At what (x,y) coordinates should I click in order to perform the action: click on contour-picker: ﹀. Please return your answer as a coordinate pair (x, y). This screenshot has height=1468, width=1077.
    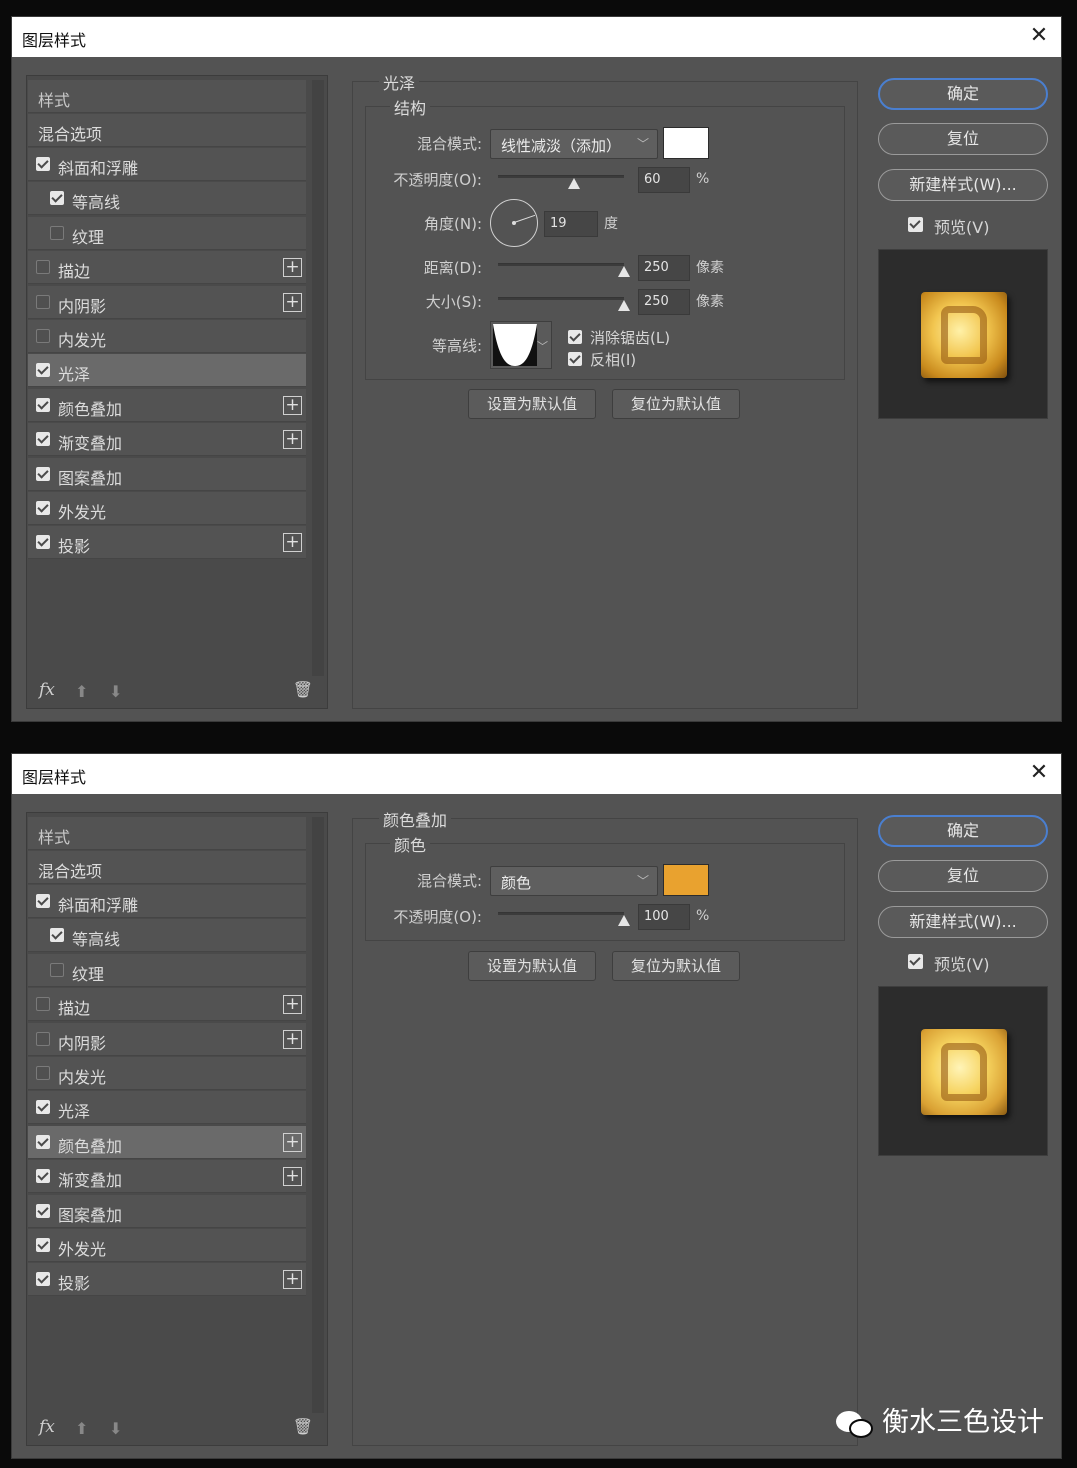
    Looking at the image, I should click on (521, 345).